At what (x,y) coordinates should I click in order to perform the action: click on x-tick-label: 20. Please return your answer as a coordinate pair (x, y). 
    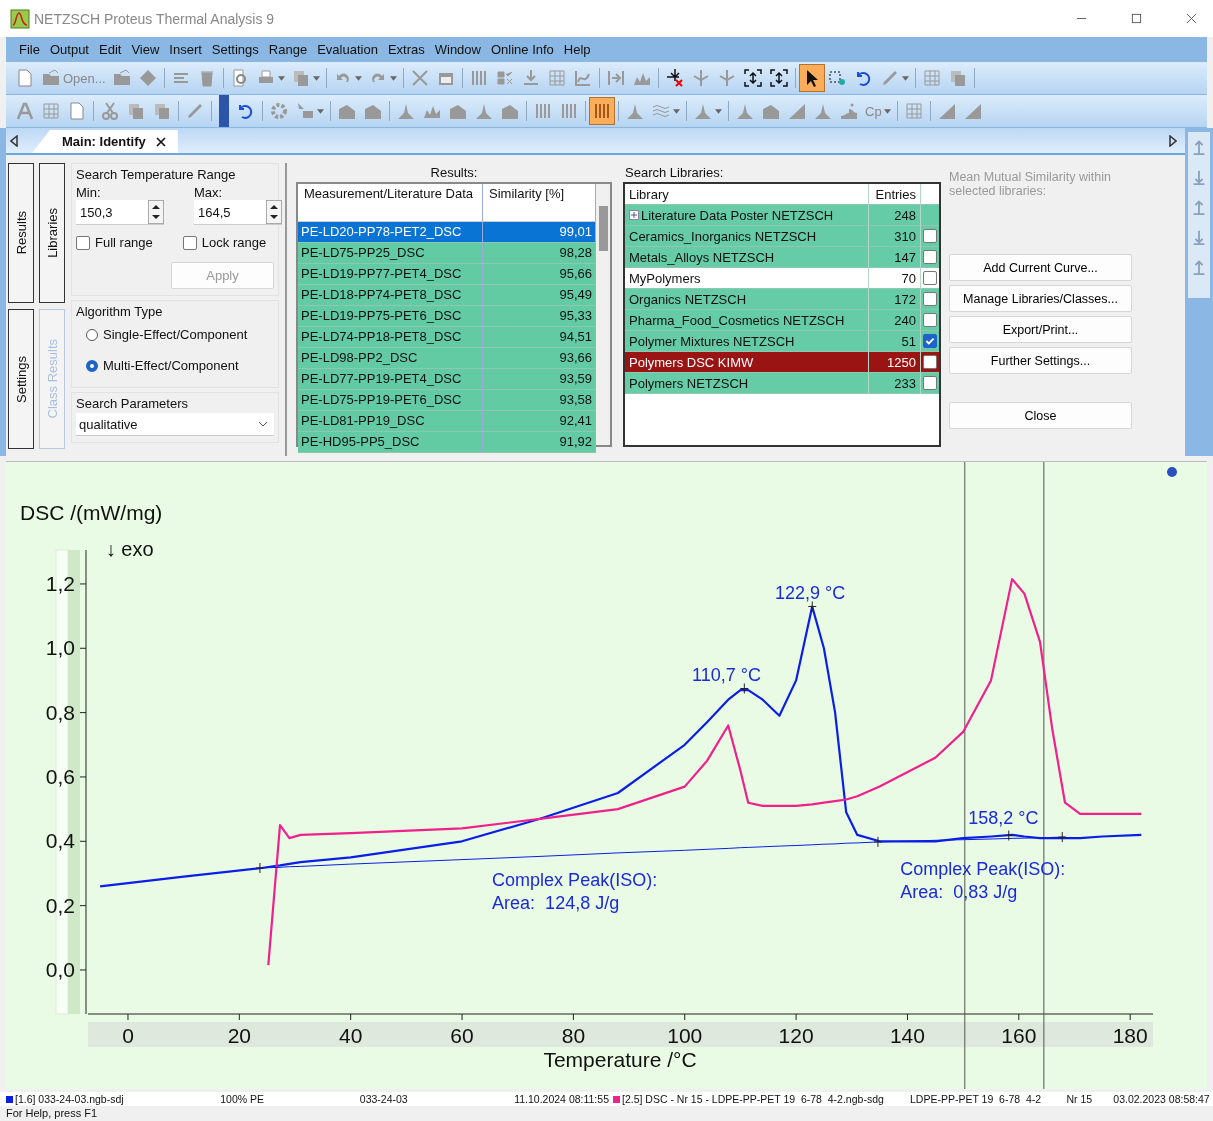
    Looking at the image, I should click on (239, 1035).